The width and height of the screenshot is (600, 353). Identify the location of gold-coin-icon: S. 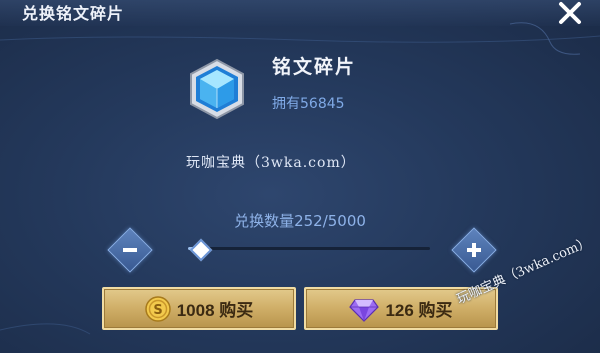
(157, 308).